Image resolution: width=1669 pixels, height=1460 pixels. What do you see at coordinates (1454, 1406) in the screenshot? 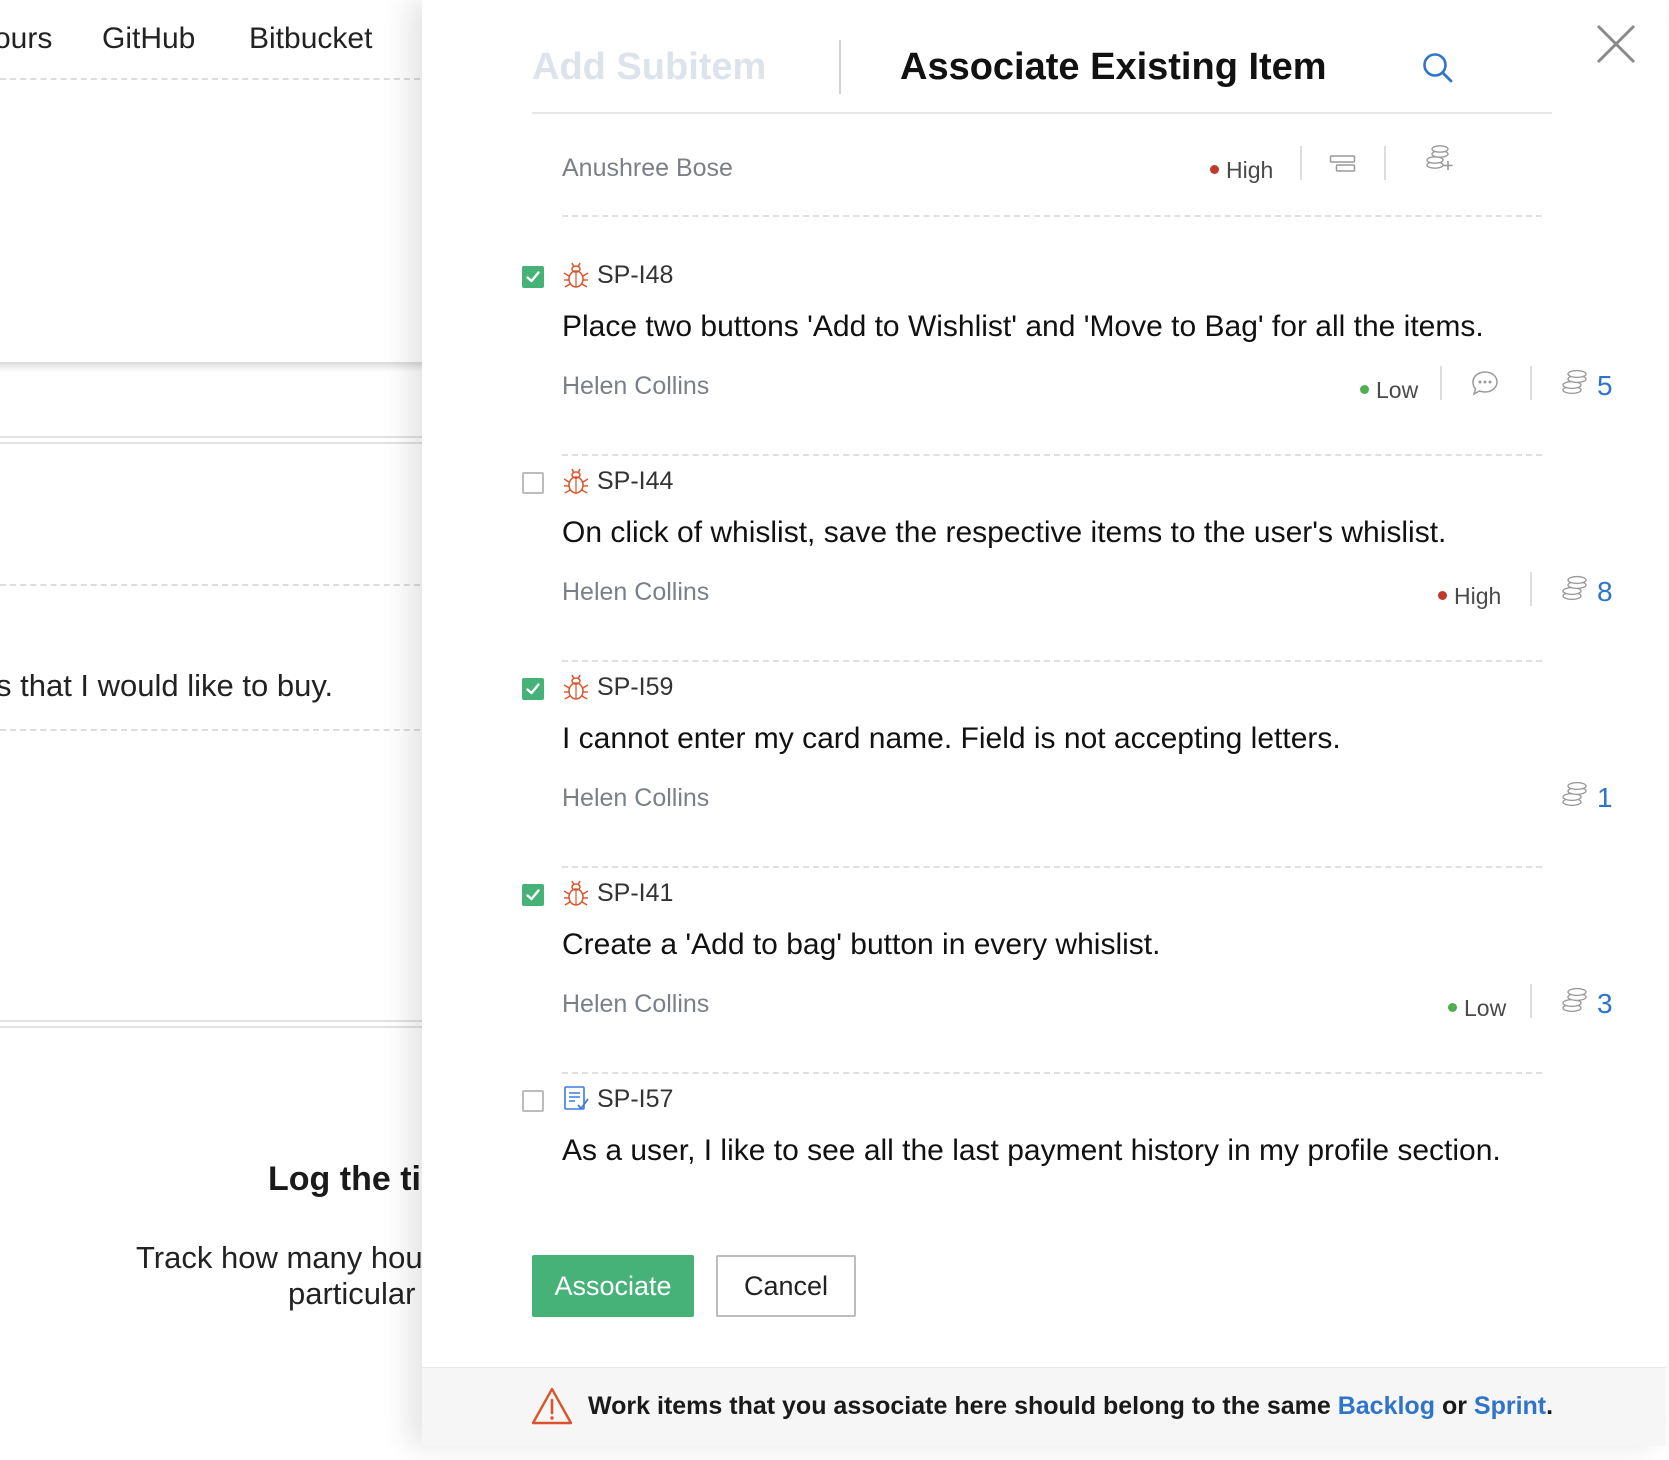
I see `footer-or: or` at bounding box center [1454, 1406].